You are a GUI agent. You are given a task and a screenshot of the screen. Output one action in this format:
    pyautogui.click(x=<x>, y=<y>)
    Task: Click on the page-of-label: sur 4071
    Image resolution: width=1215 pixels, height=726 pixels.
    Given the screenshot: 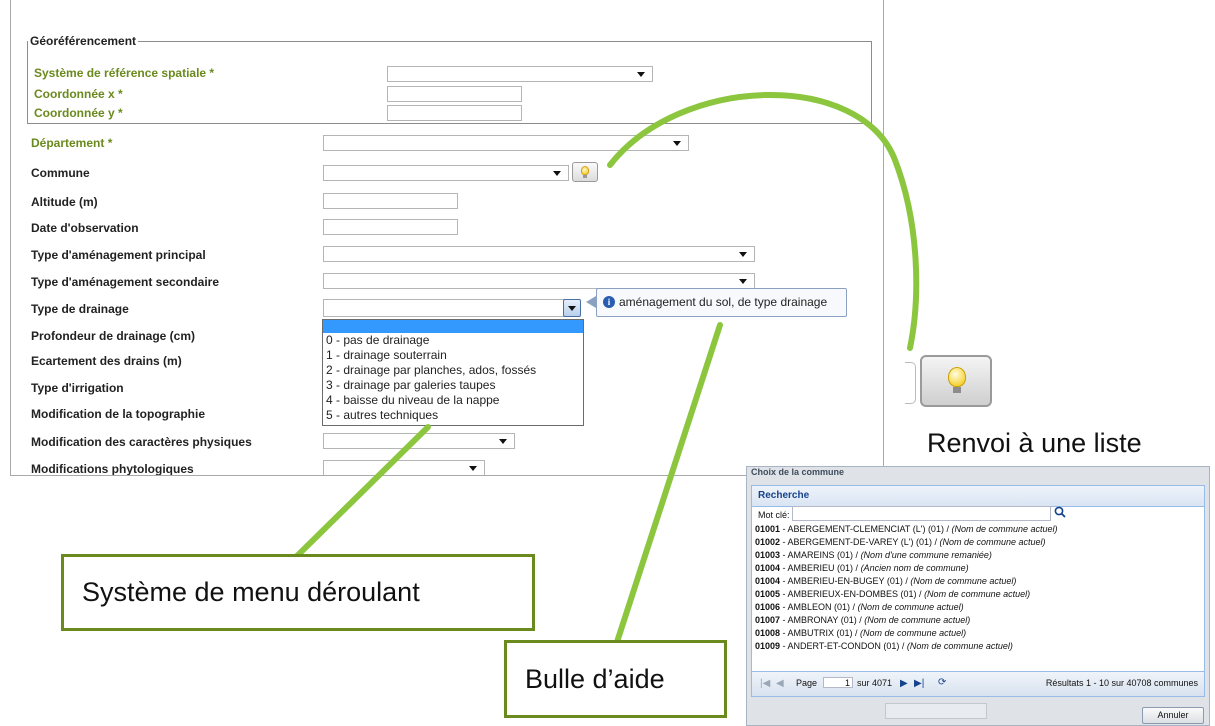 What is the action you would take?
    pyautogui.click(x=875, y=683)
    